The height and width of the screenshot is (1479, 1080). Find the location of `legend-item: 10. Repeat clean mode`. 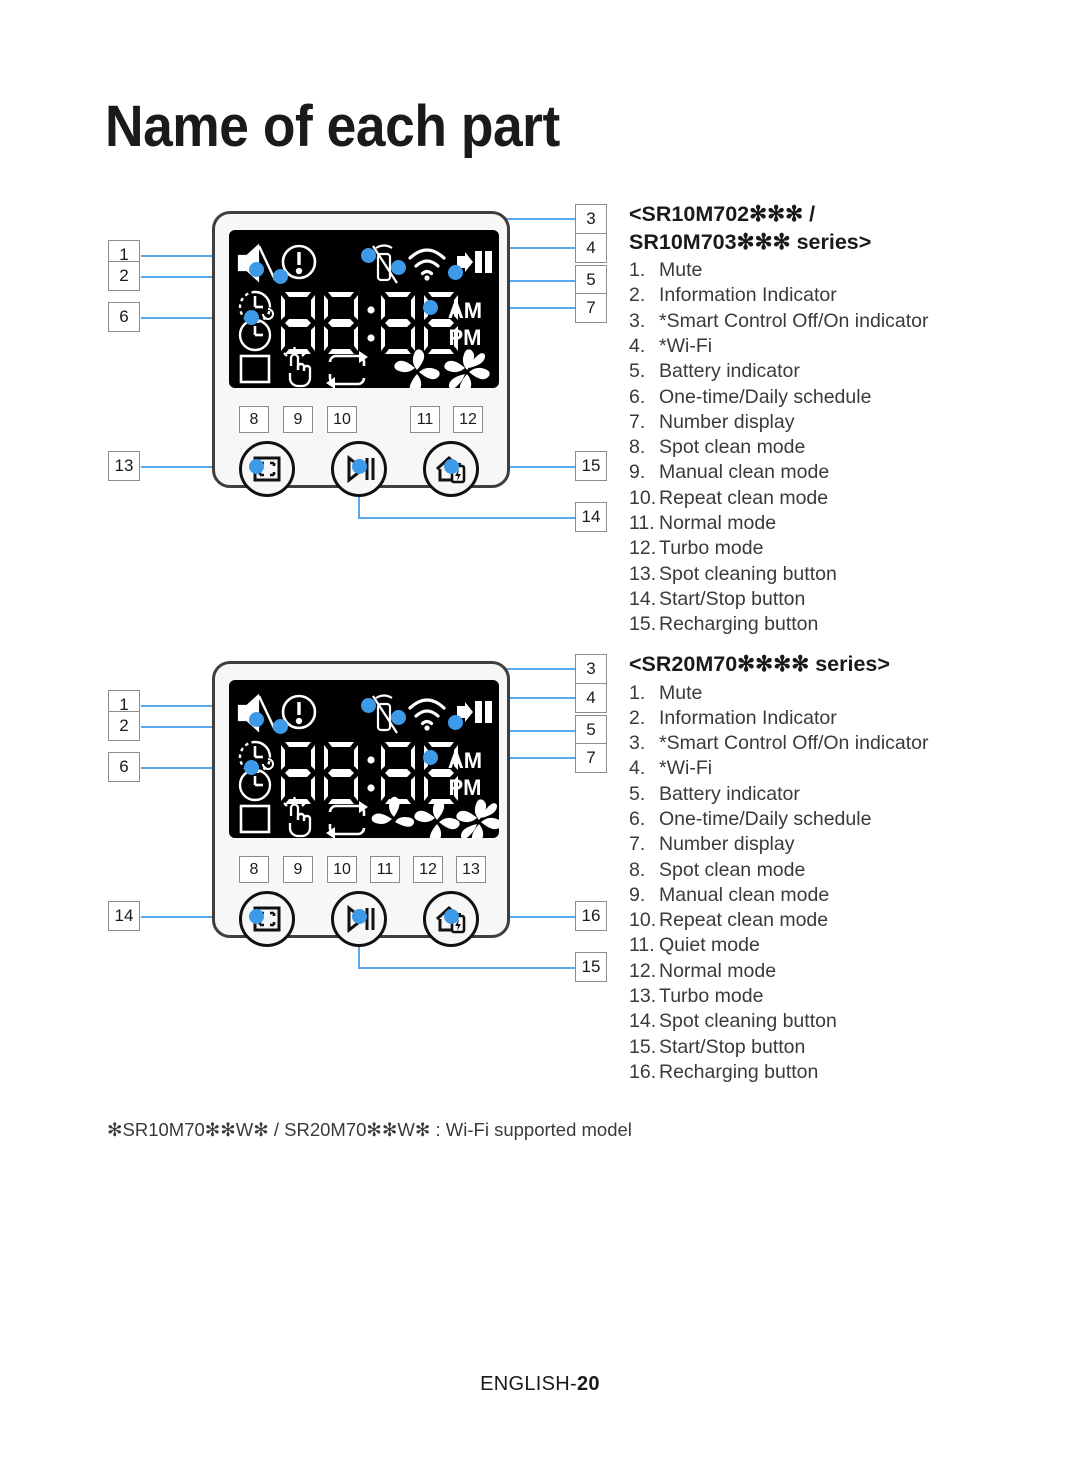

legend-item: 10. Repeat clean mode is located at coordinates (729, 497).